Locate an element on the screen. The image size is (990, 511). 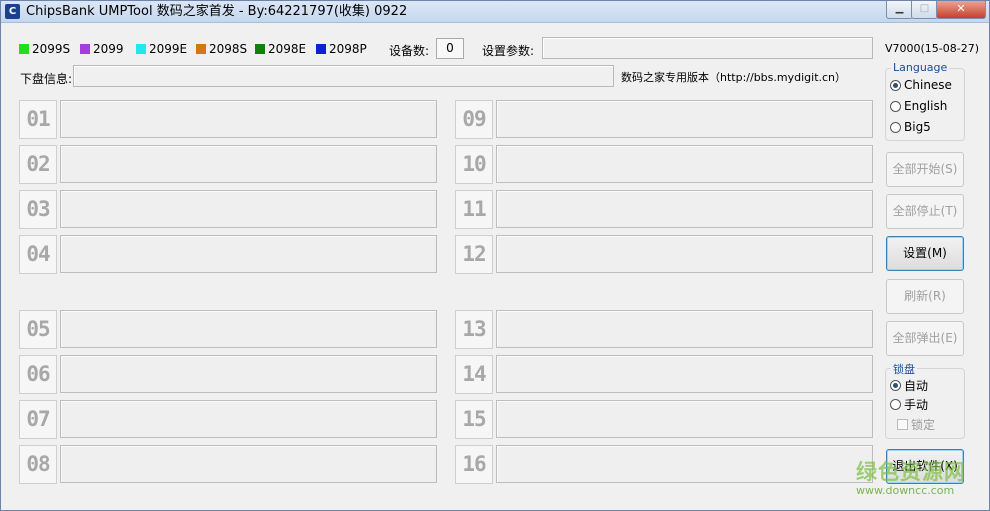
slot-number: 09 is located at coordinates (474, 119).